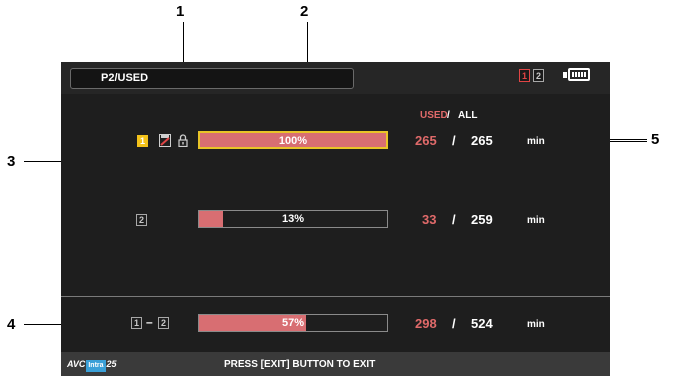 Image resolution: width=673 pixels, height=376 pixels. What do you see at coordinates (125, 78) in the screenshot?
I see `screen-title: P2/USED` at bounding box center [125, 78].